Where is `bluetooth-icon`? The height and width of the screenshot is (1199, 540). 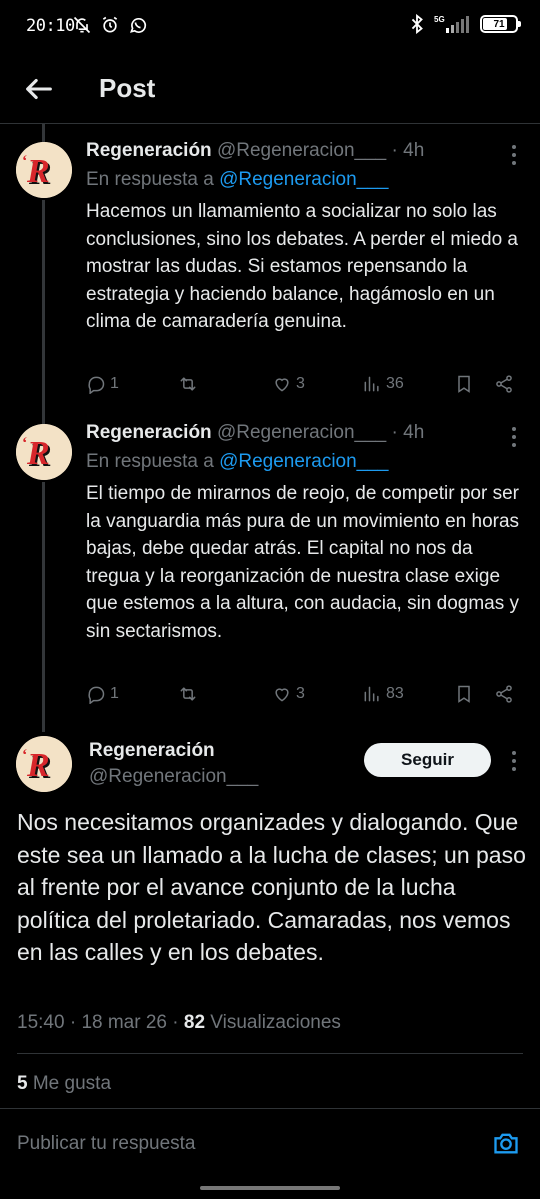
bluetooth-icon is located at coordinates (417, 24).